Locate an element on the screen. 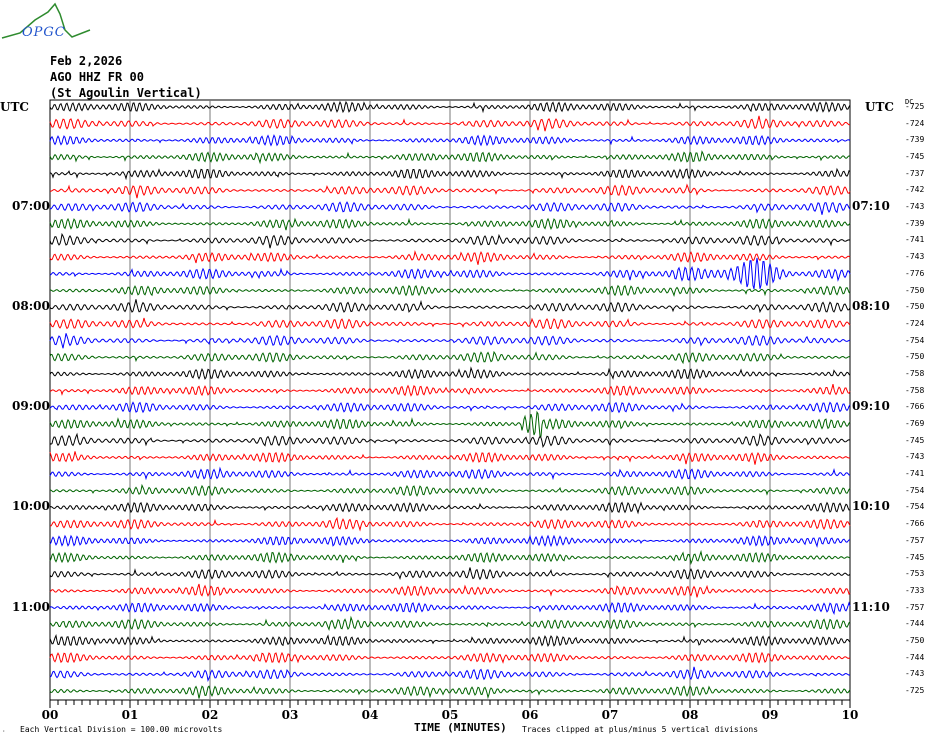  right-hour-label: 11:10 is located at coordinates (871, 606).